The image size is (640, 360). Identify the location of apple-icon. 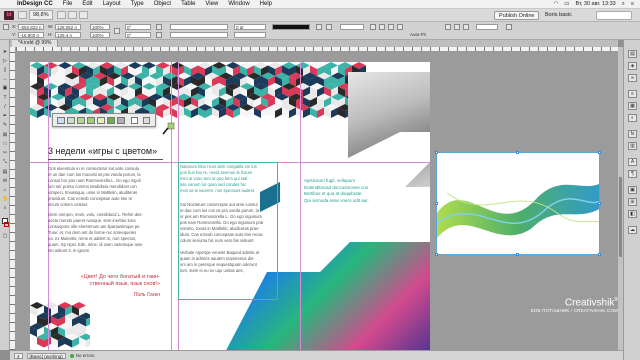
(8, 4).